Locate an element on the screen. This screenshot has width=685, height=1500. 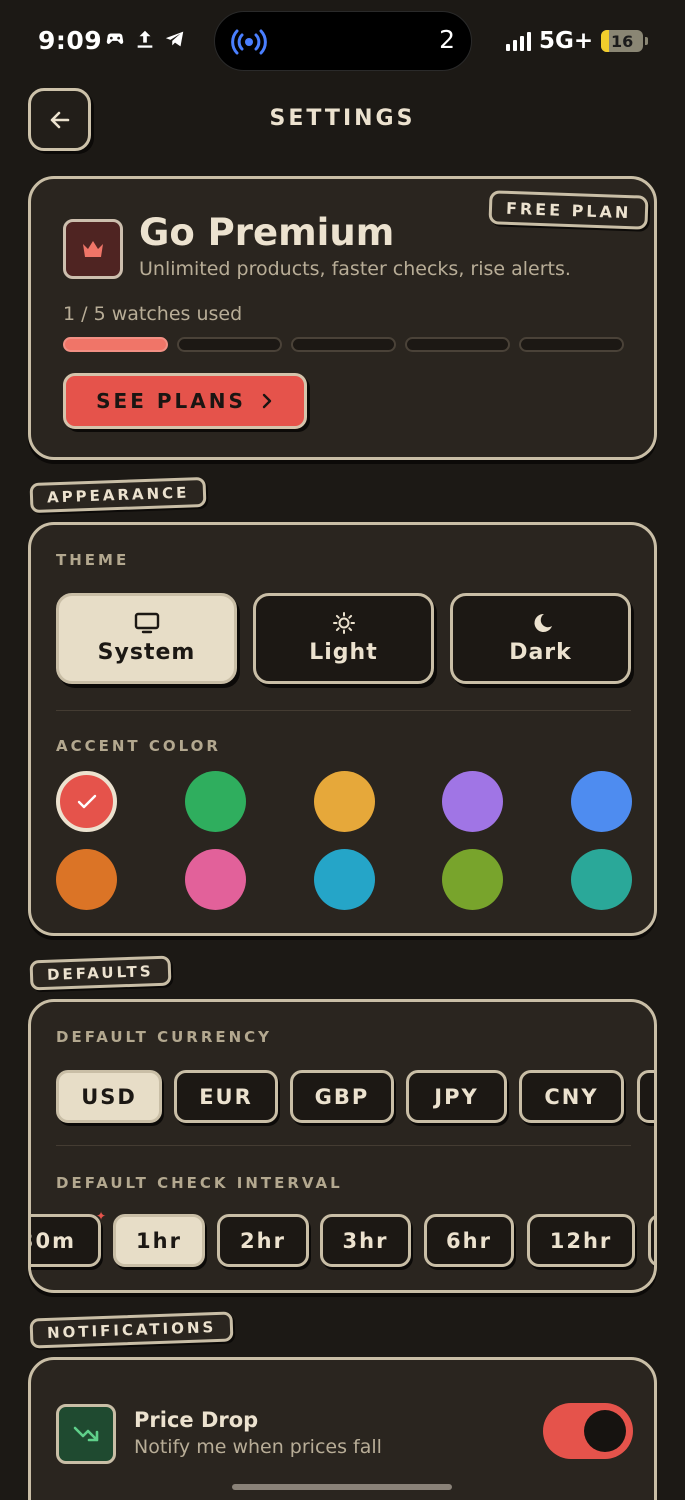
dynamic-island: 2 is located at coordinates (343, 41).